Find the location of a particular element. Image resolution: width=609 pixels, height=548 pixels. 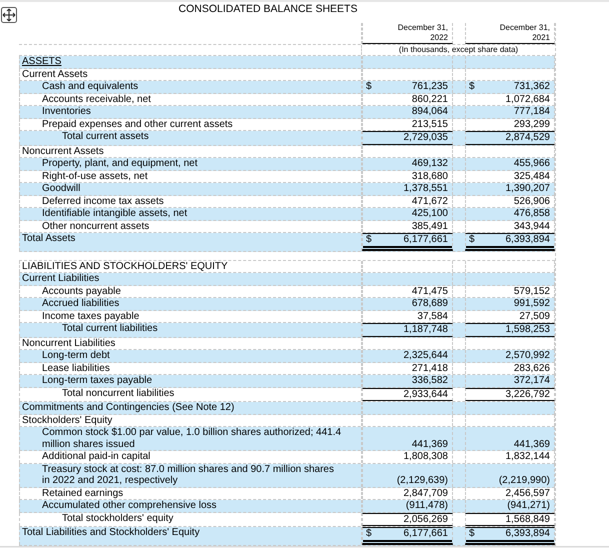

units-note: (In thousands, except share data) is located at coordinates (459, 50).